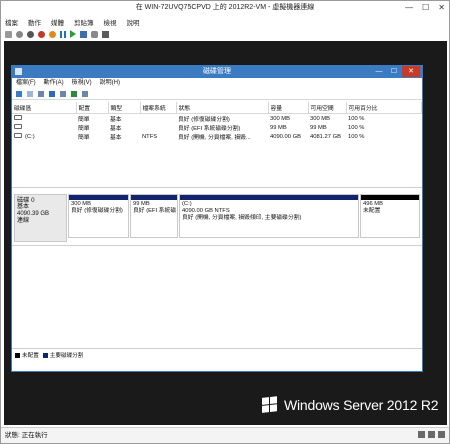 This screenshot has width=450, height=444. What do you see at coordinates (26, 200) in the screenshot?
I see `disk-name: 磁碟 0` at bounding box center [26, 200].